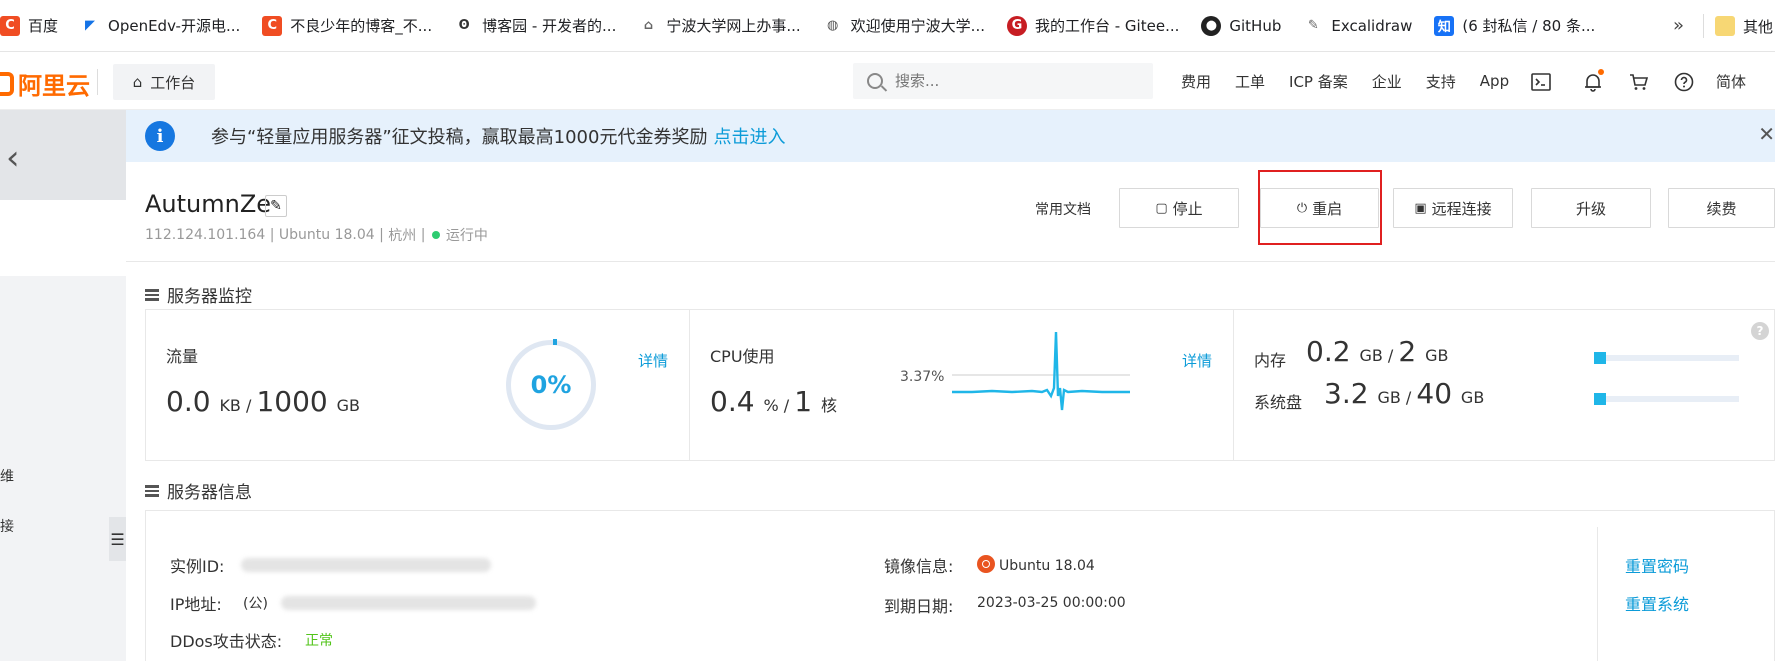  What do you see at coordinates (1016, 25) in the screenshot?
I see `gitee-icon: G` at bounding box center [1016, 25].